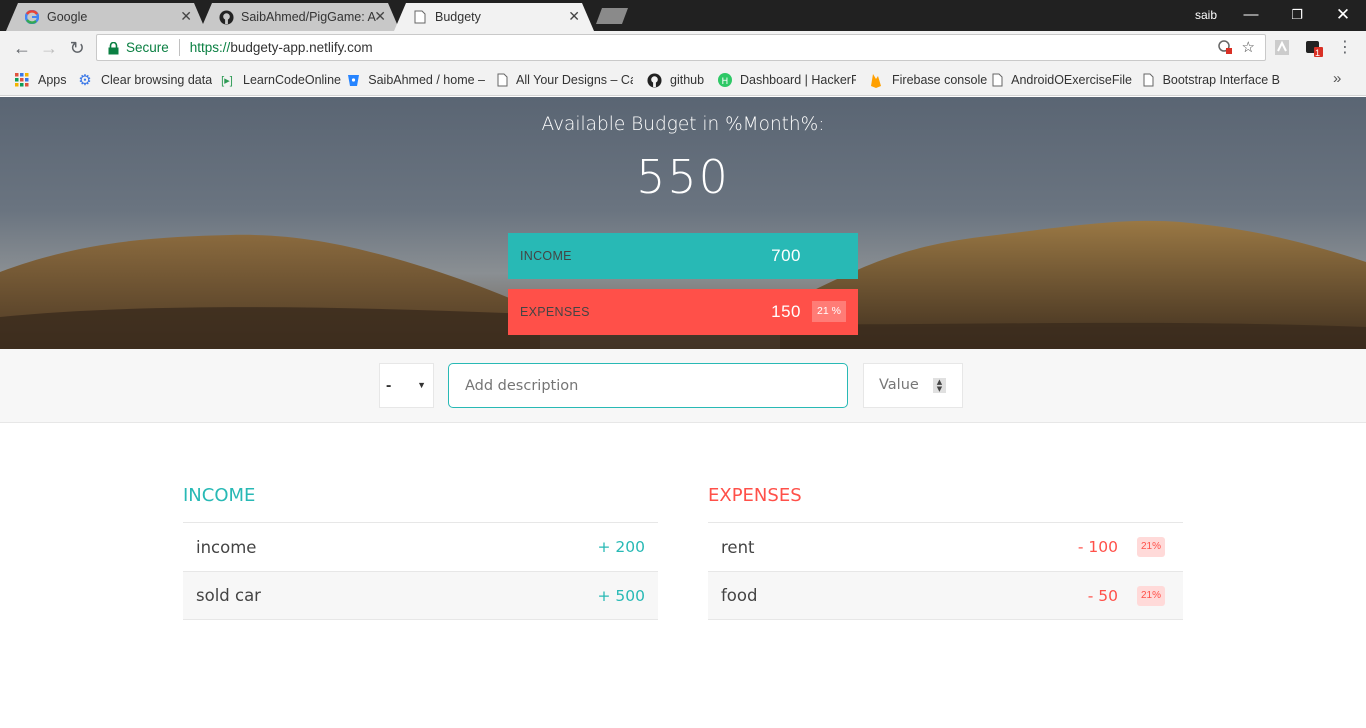 Image resolution: width=1366 pixels, height=728 pixels. What do you see at coordinates (687, 80) in the screenshot?
I see `bookmark-label: github` at bounding box center [687, 80].